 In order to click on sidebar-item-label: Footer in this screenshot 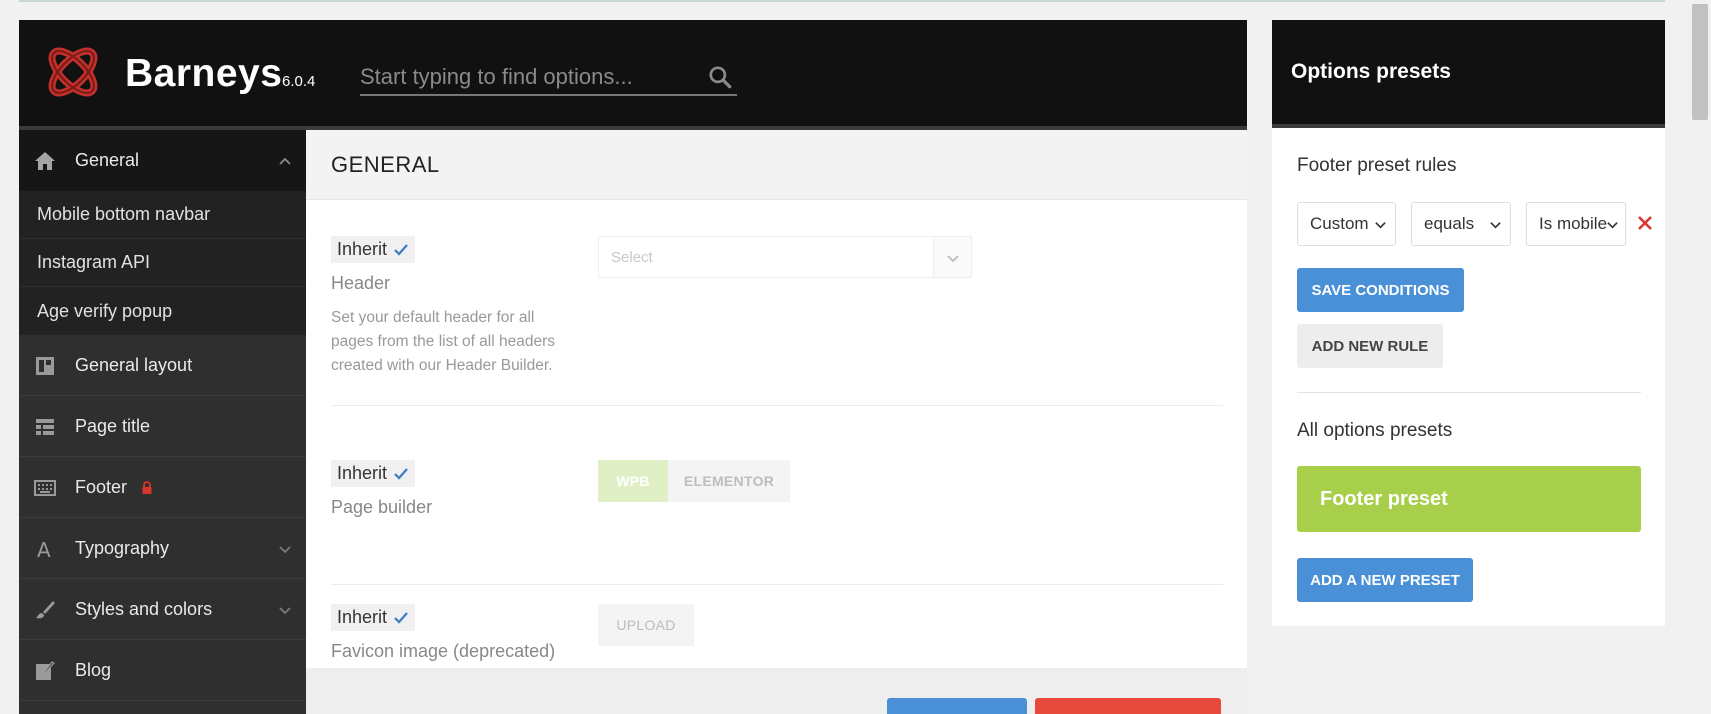, I will do `click(114, 487)`.